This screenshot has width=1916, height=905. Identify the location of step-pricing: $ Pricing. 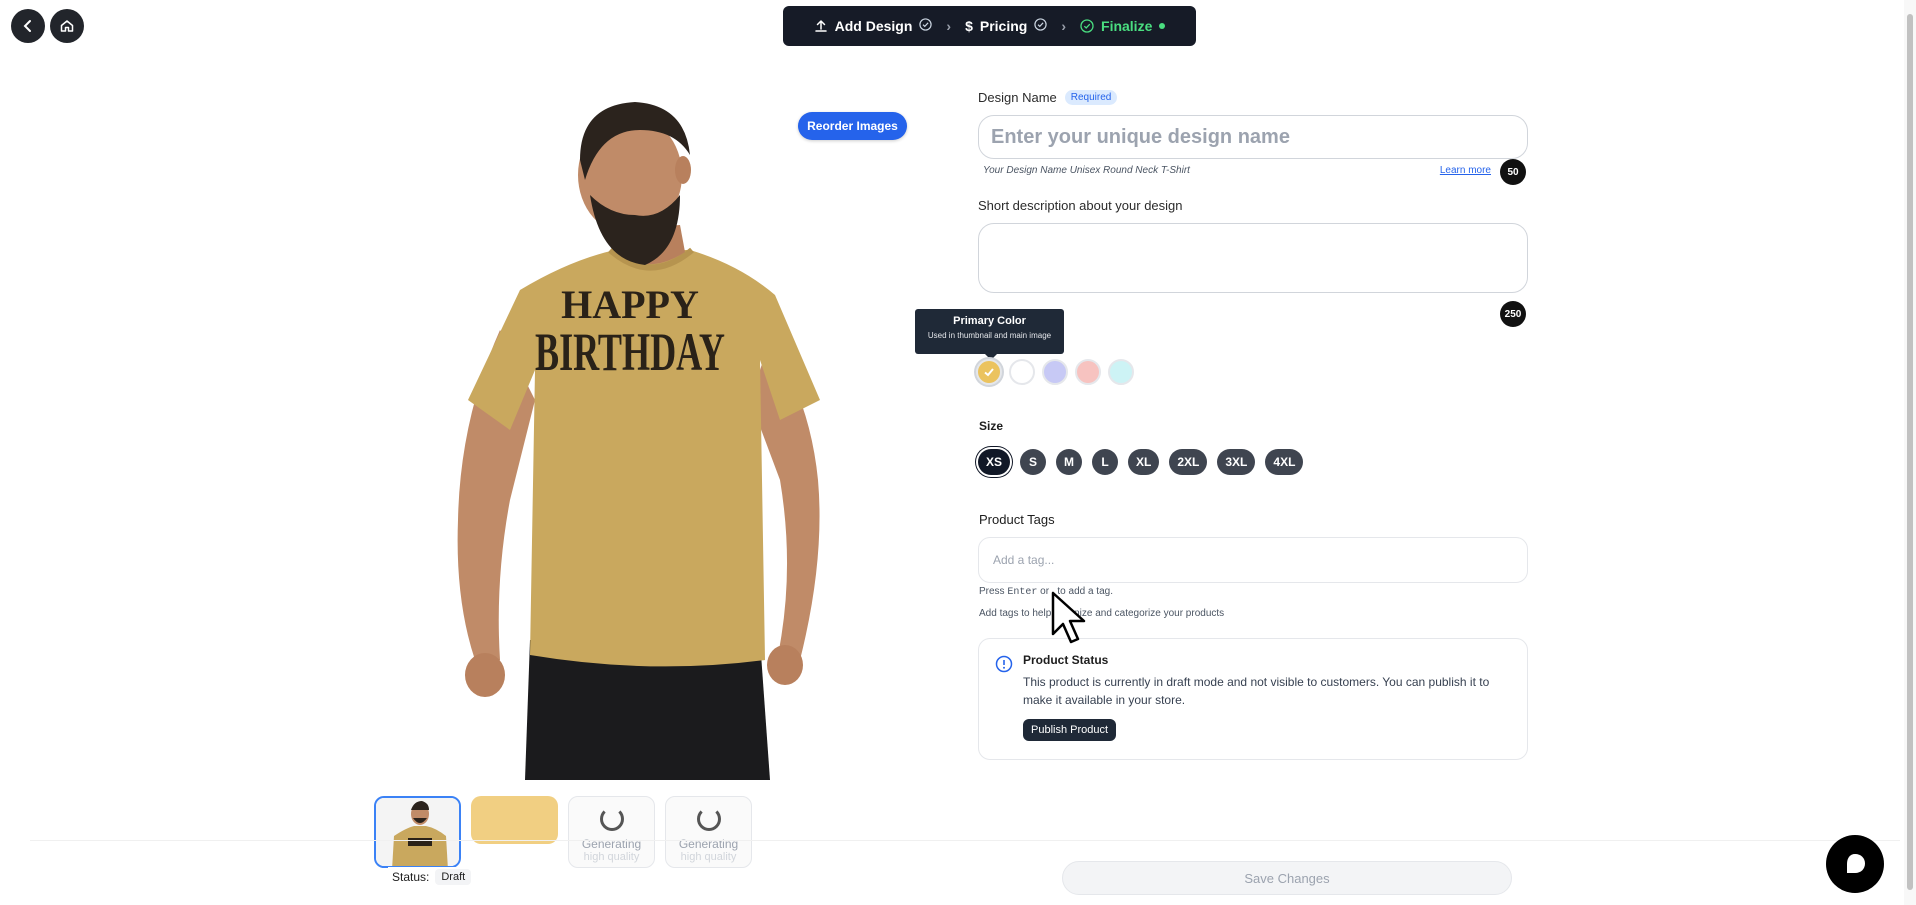
(1006, 26).